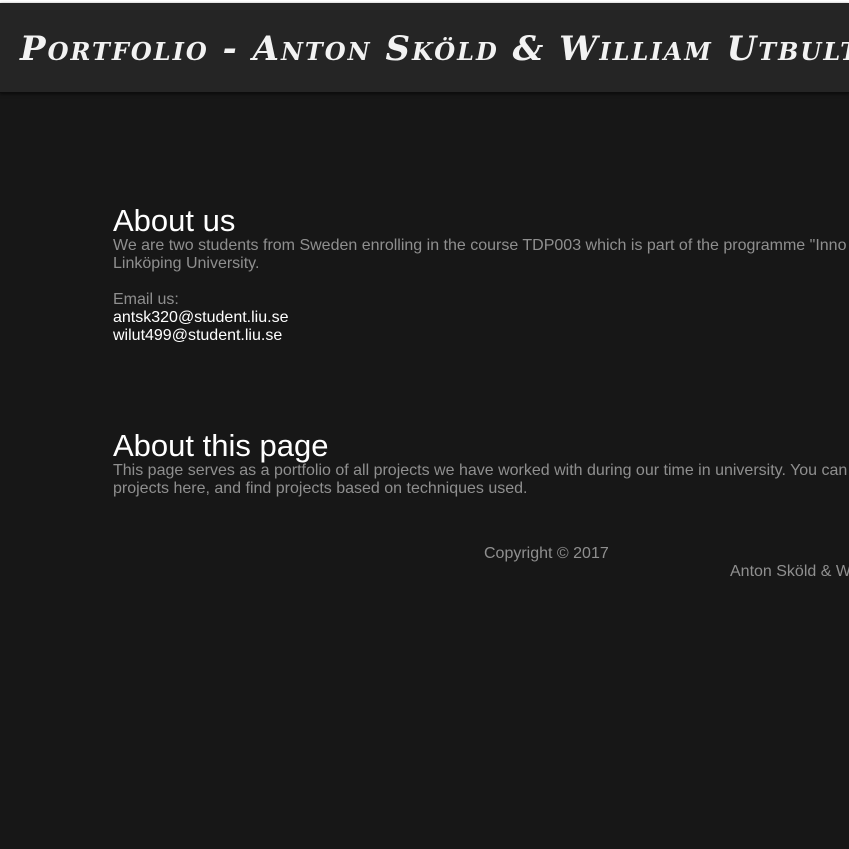  Describe the element at coordinates (789, 571) in the screenshot. I see `footer-author-names: Anton Sköld & W` at that location.